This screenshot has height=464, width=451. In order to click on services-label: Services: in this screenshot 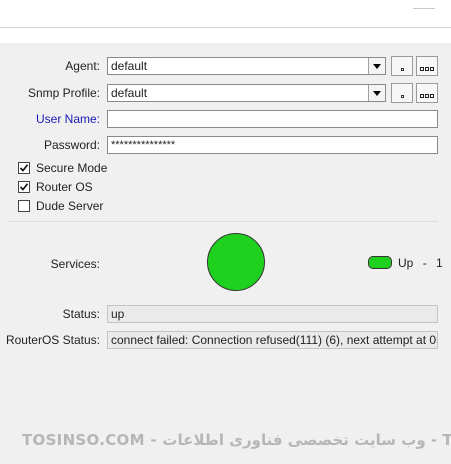, I will do `click(75, 264)`.